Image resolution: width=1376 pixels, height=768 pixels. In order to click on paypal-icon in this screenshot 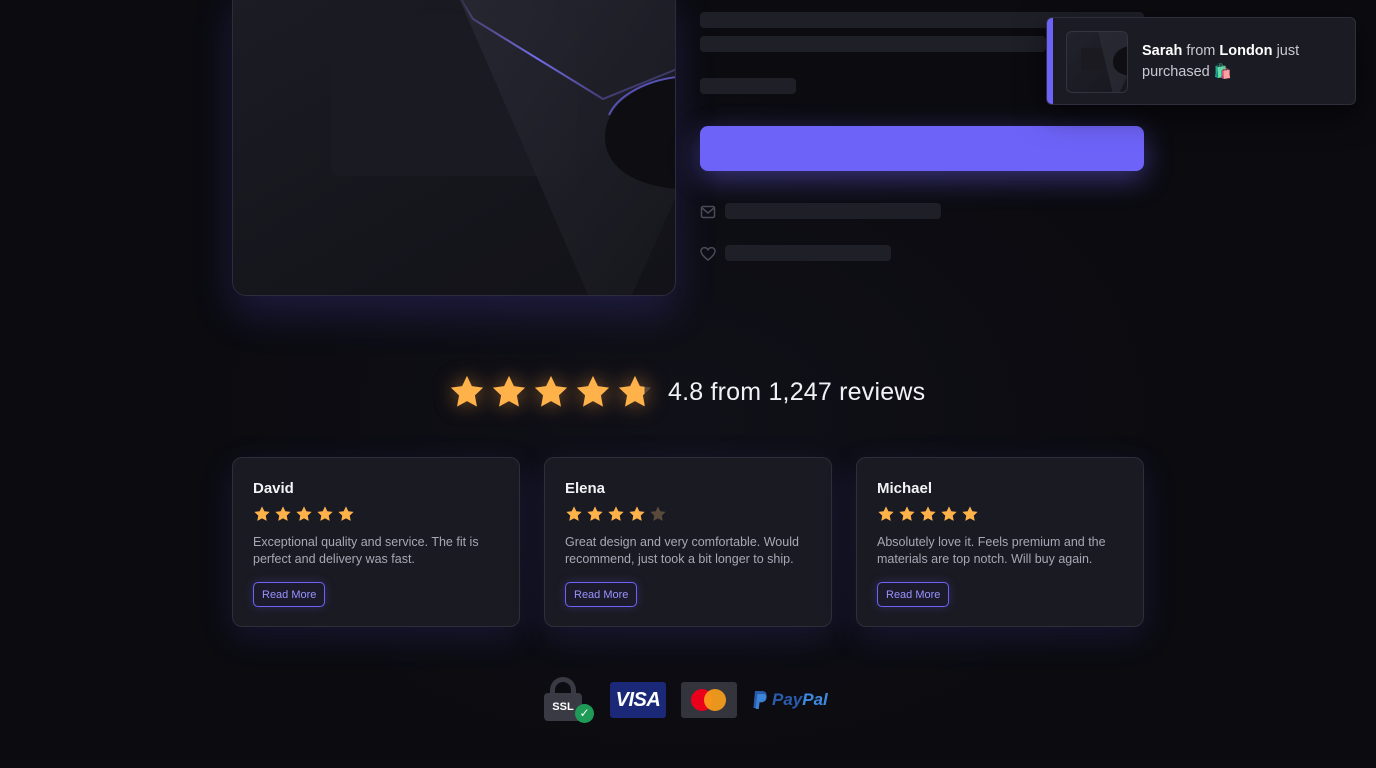, I will do `click(760, 700)`.